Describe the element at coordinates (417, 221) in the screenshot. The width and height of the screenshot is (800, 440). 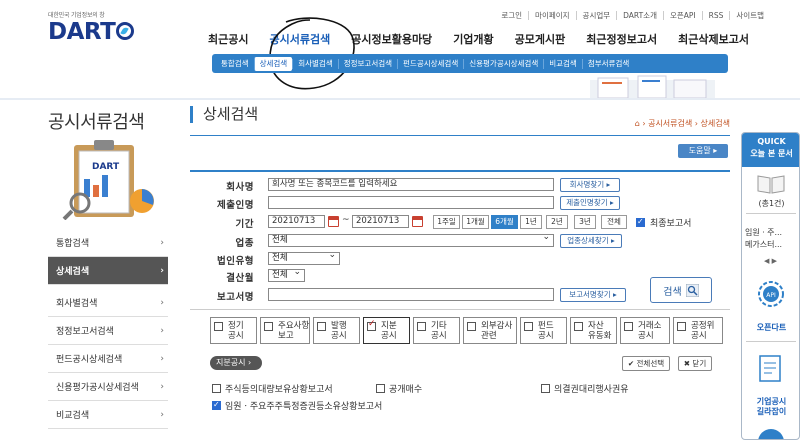
I see `calendar-to-icon` at that location.